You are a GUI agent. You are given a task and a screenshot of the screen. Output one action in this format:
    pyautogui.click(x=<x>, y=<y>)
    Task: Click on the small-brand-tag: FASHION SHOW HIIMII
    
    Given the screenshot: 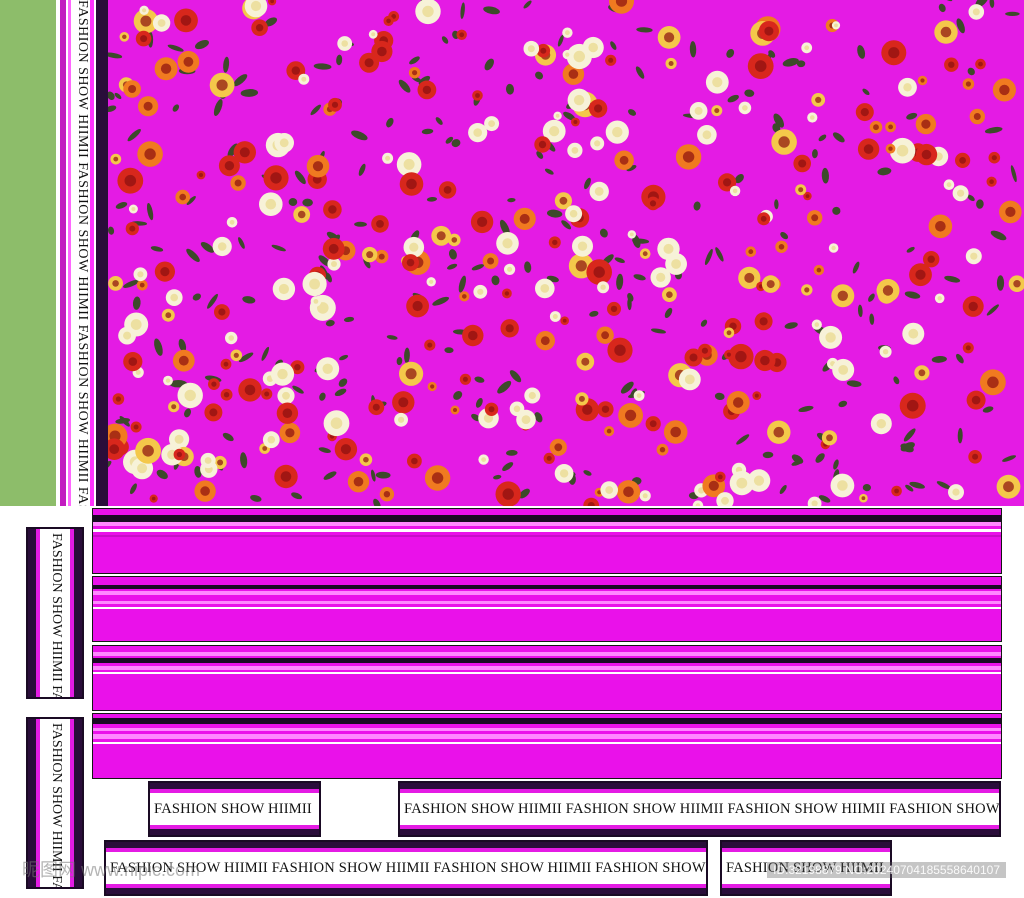 What is the action you would take?
    pyautogui.click(x=234, y=809)
    